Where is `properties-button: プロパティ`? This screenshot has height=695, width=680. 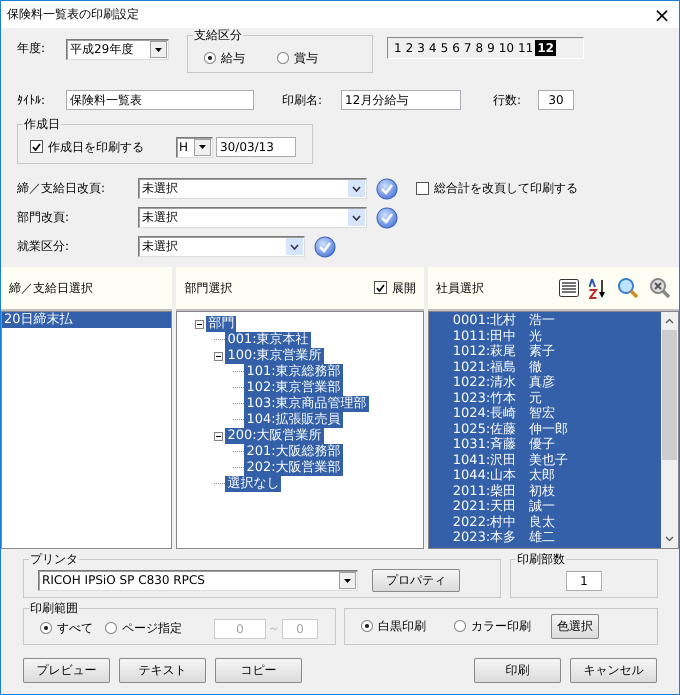
properties-button: プロパティ is located at coordinates (416, 580).